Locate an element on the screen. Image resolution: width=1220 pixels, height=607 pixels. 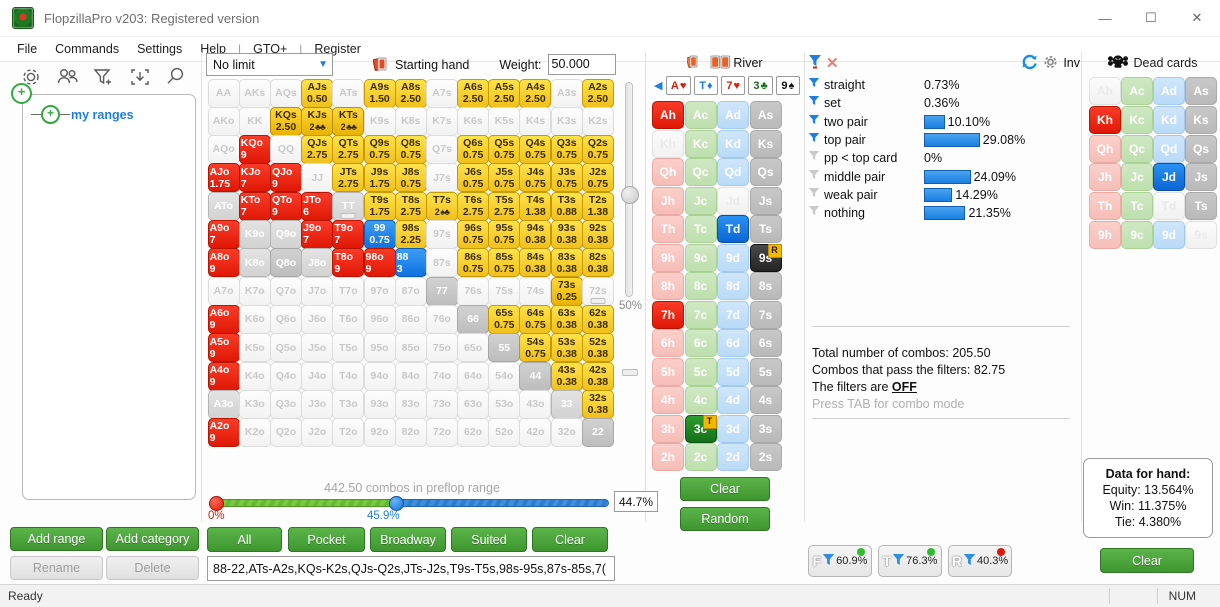
hand-cell-A8o: A8o 9 is located at coordinates (223, 263).